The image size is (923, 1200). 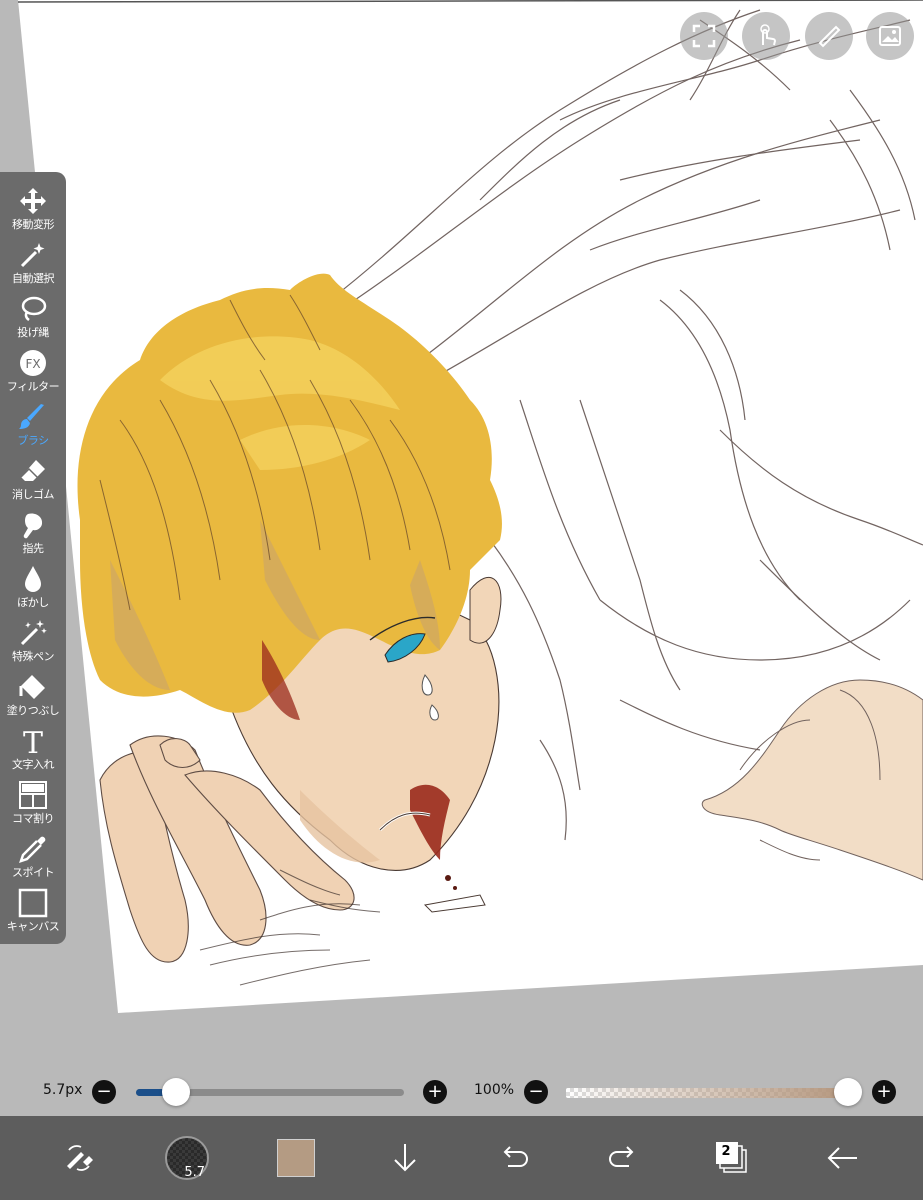 I want to click on material-button, so click(x=890, y=36).